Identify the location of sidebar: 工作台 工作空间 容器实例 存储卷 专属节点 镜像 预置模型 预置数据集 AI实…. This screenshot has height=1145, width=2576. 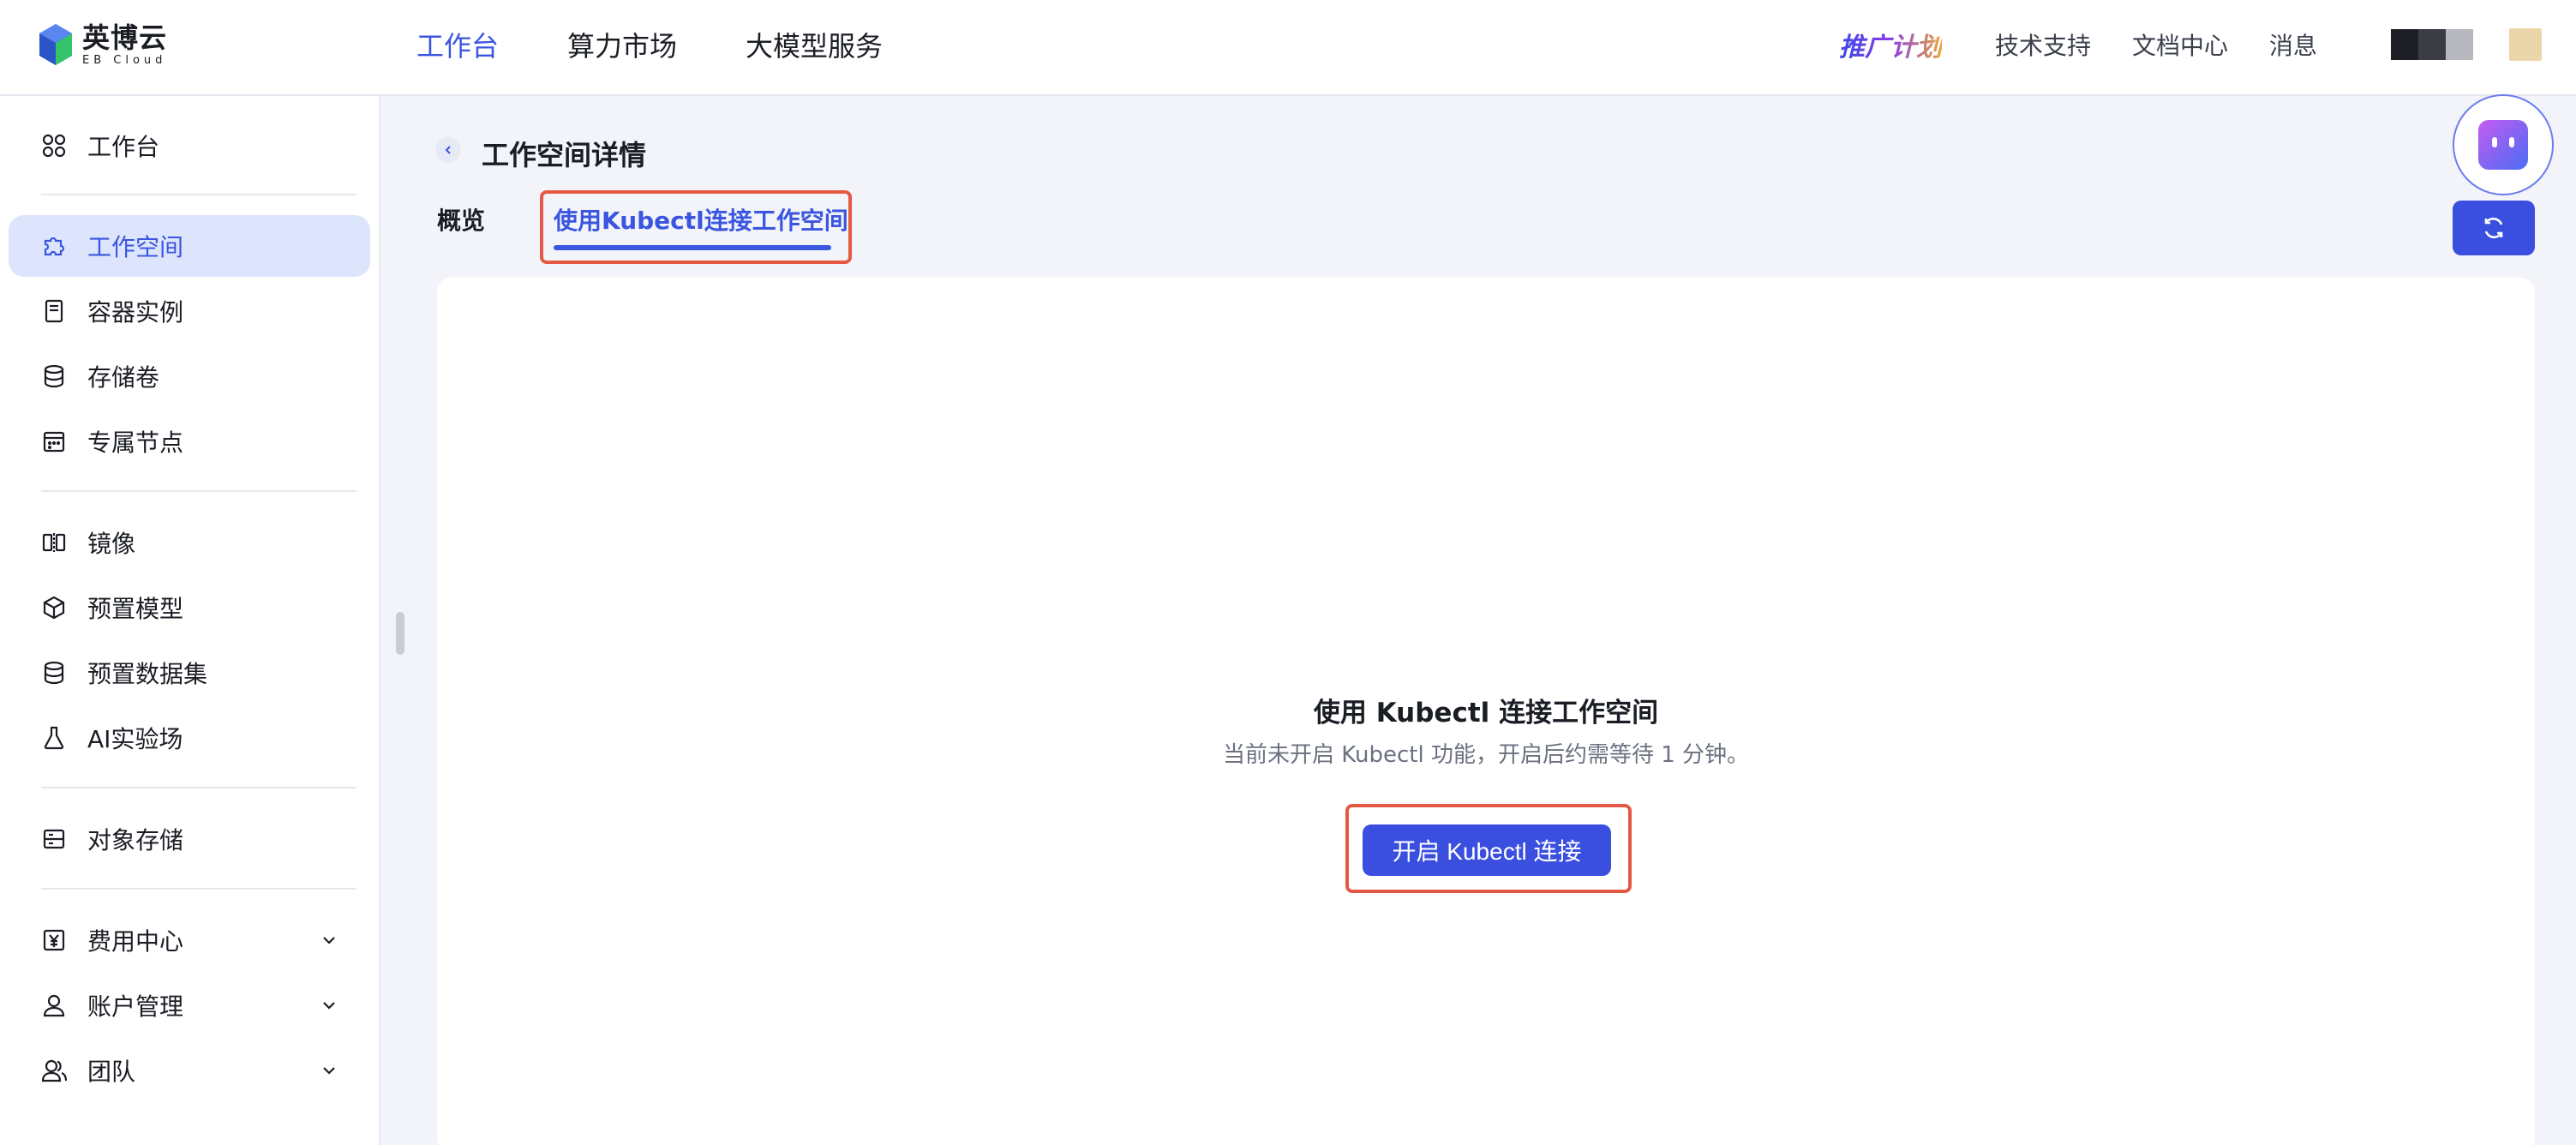
(190, 620).